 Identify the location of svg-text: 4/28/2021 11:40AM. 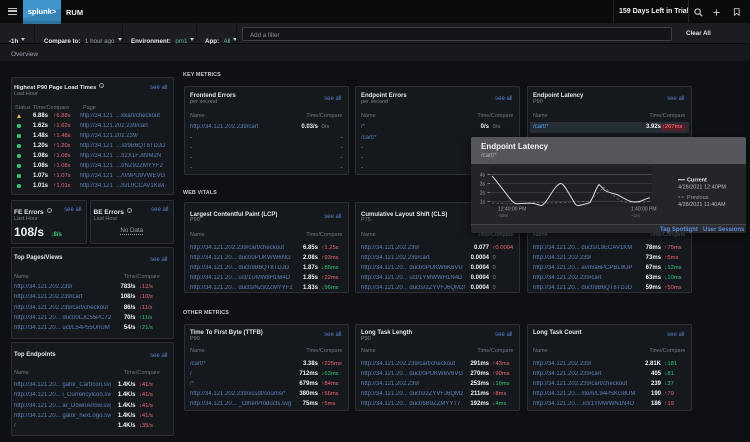
(702, 205).